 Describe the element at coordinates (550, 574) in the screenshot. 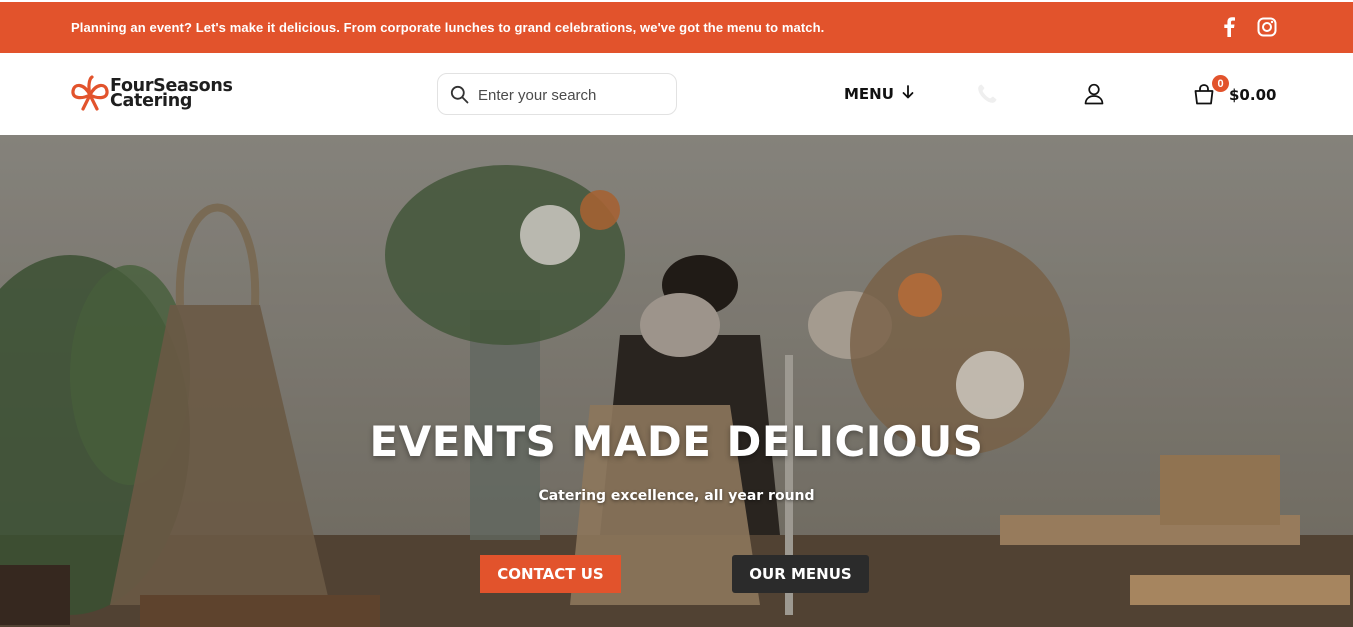

I see `contact-us-button: CONTACT US` at that location.